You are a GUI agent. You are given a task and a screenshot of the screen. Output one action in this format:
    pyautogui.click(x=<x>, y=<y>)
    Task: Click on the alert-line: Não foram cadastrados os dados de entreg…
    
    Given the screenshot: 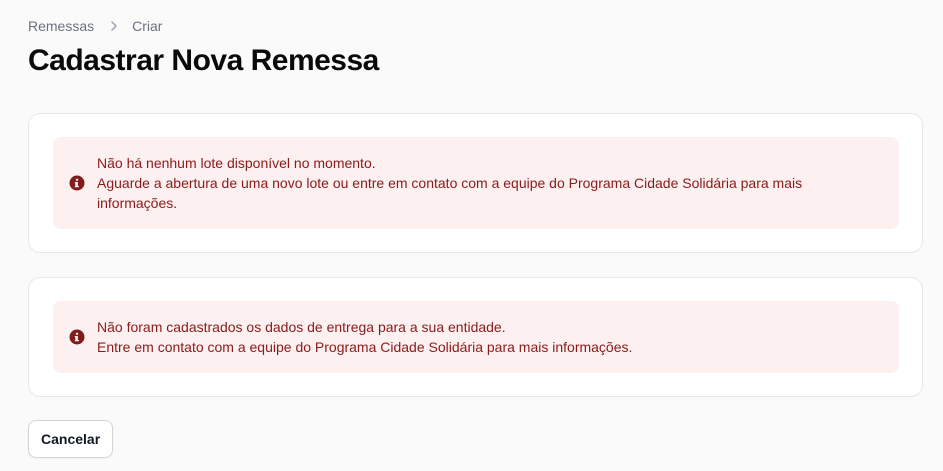 What is the action you would take?
    pyautogui.click(x=301, y=327)
    